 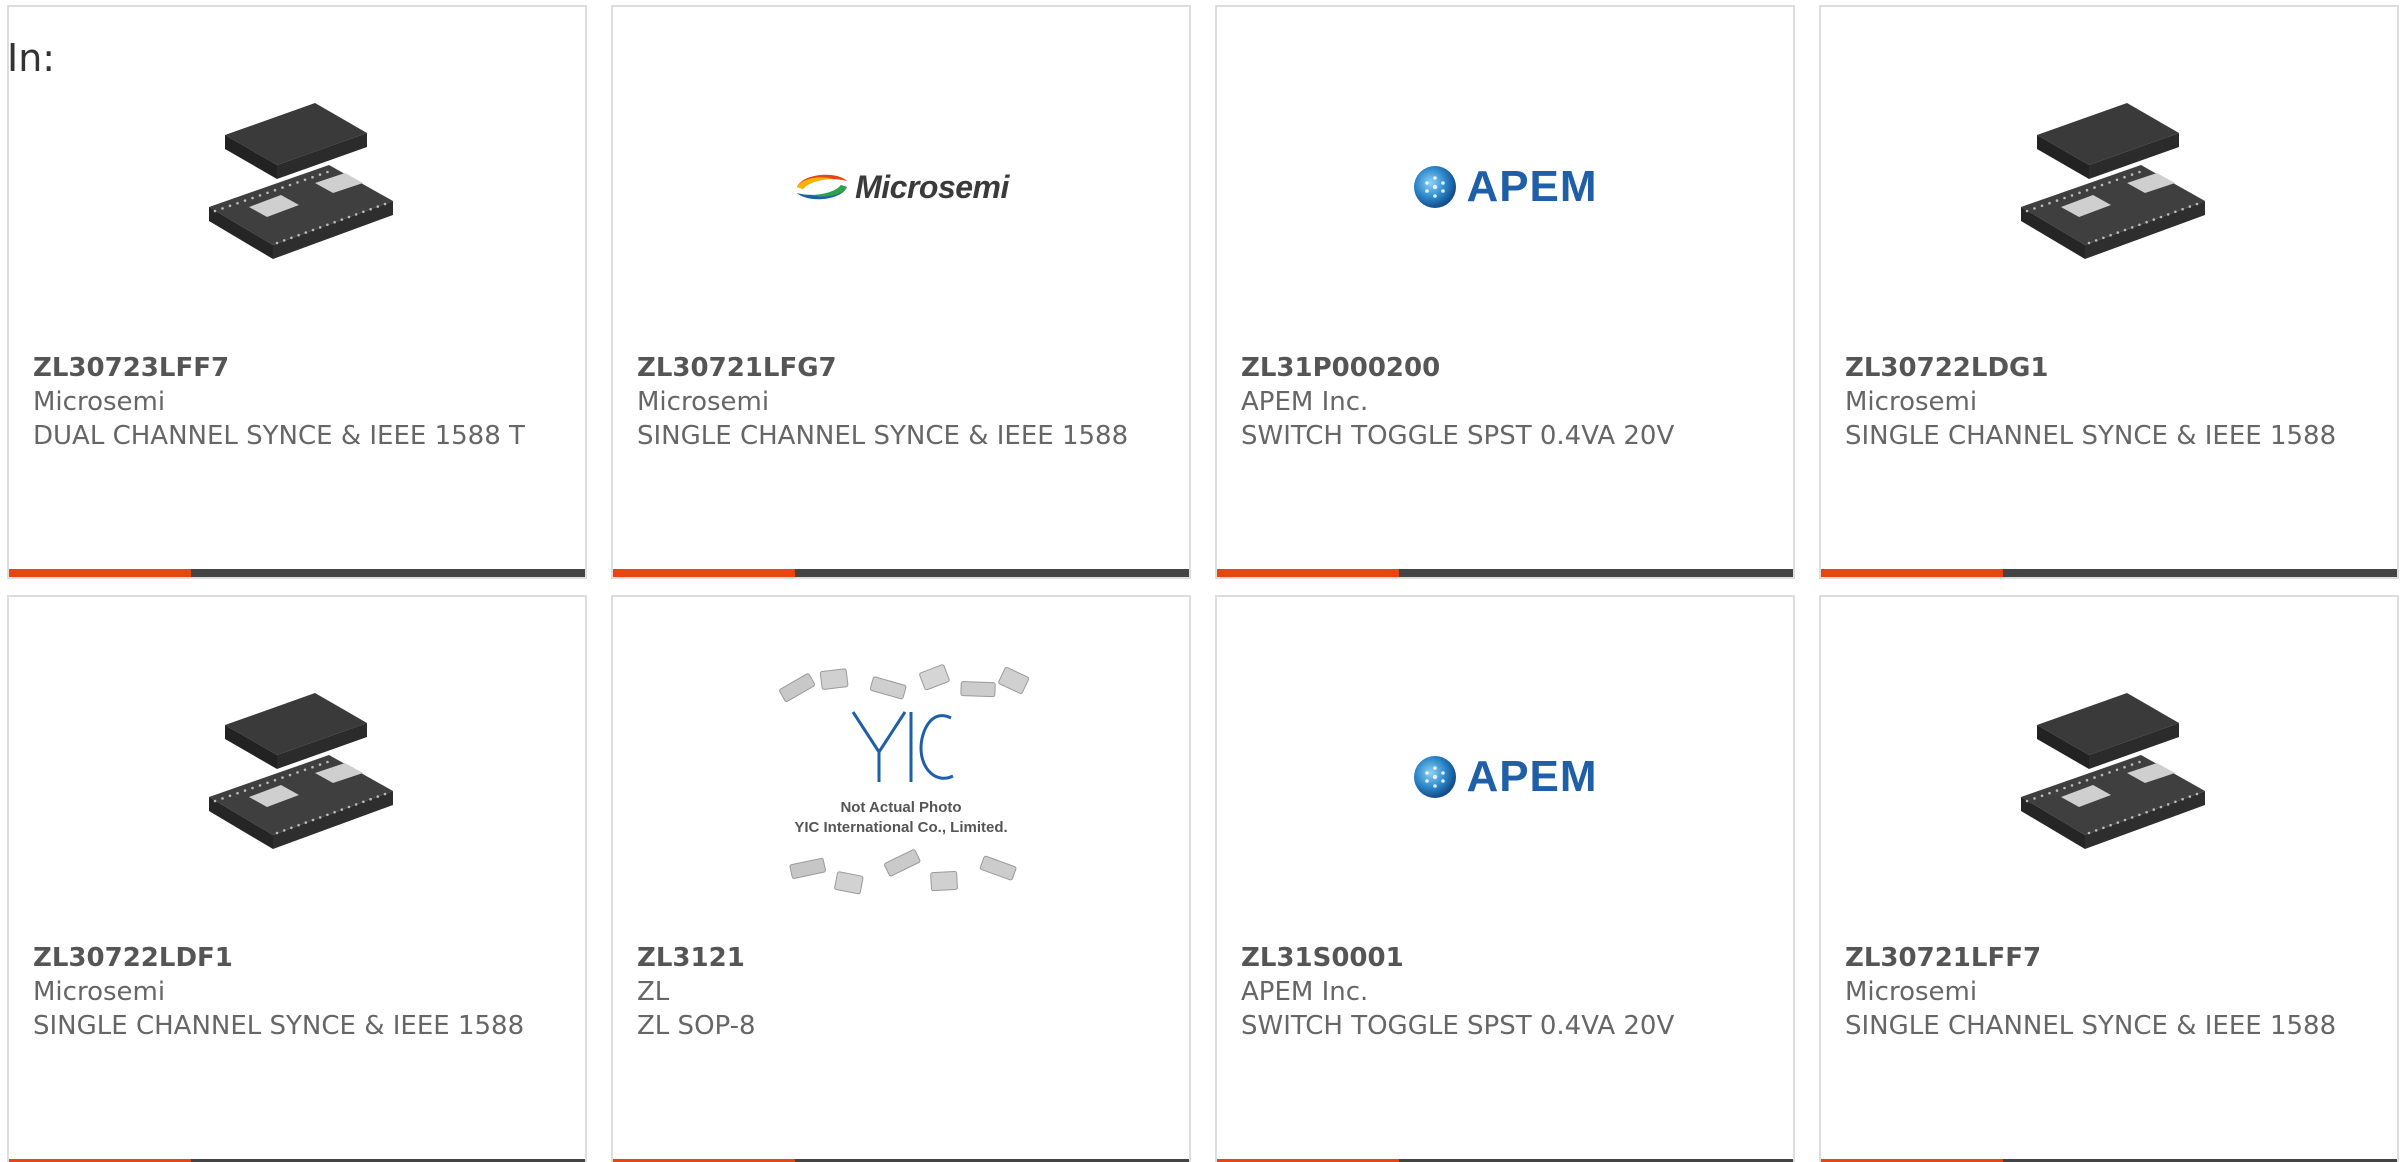 I want to click on microsemi-logo: Microsemi, so click(x=901, y=187).